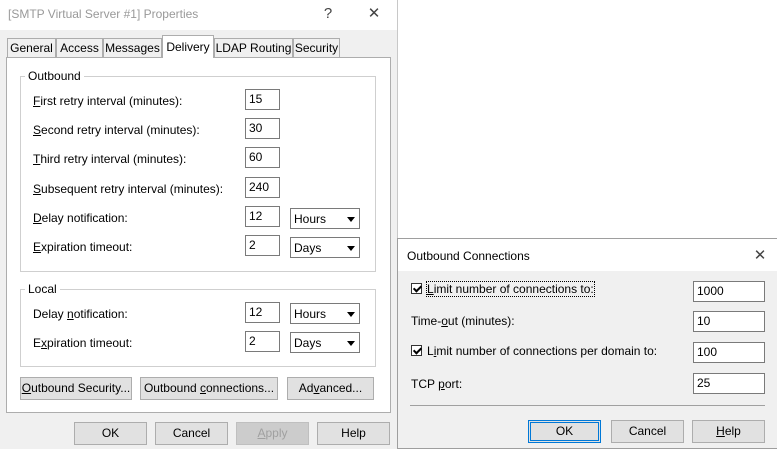 Image resolution: width=777 pixels, height=449 pixels. Describe the element at coordinates (103, 14) in the screenshot. I see `dialog-title: [SMTP Virtual Server #1] Properties` at that location.